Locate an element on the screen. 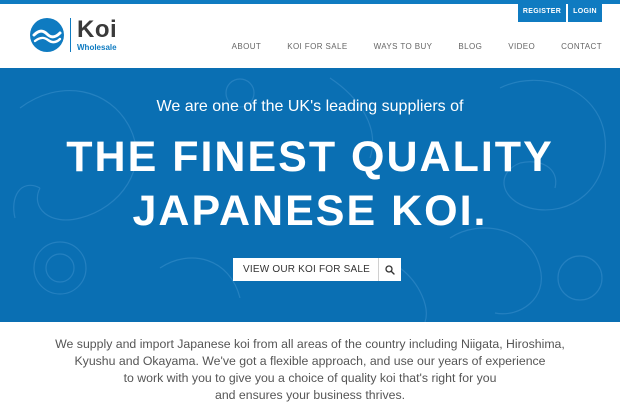 This screenshot has width=620, height=417. logo-text: Koi Wholesale is located at coordinates (97, 35).